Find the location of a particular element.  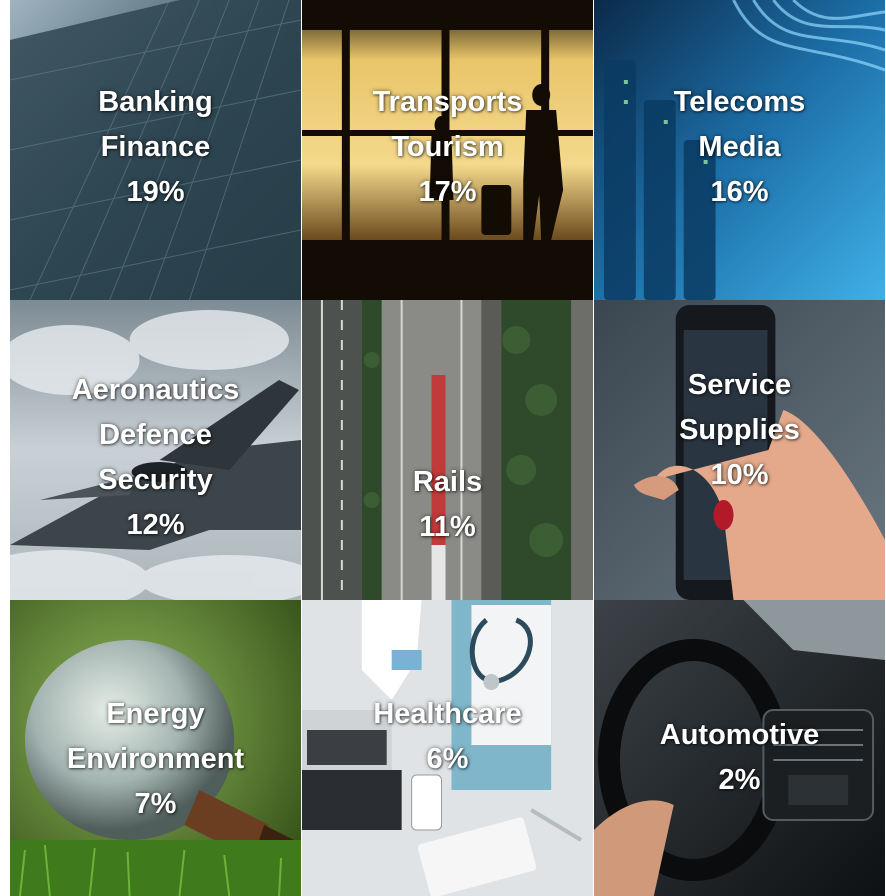

sector-percent: 12% is located at coordinates (155, 525).